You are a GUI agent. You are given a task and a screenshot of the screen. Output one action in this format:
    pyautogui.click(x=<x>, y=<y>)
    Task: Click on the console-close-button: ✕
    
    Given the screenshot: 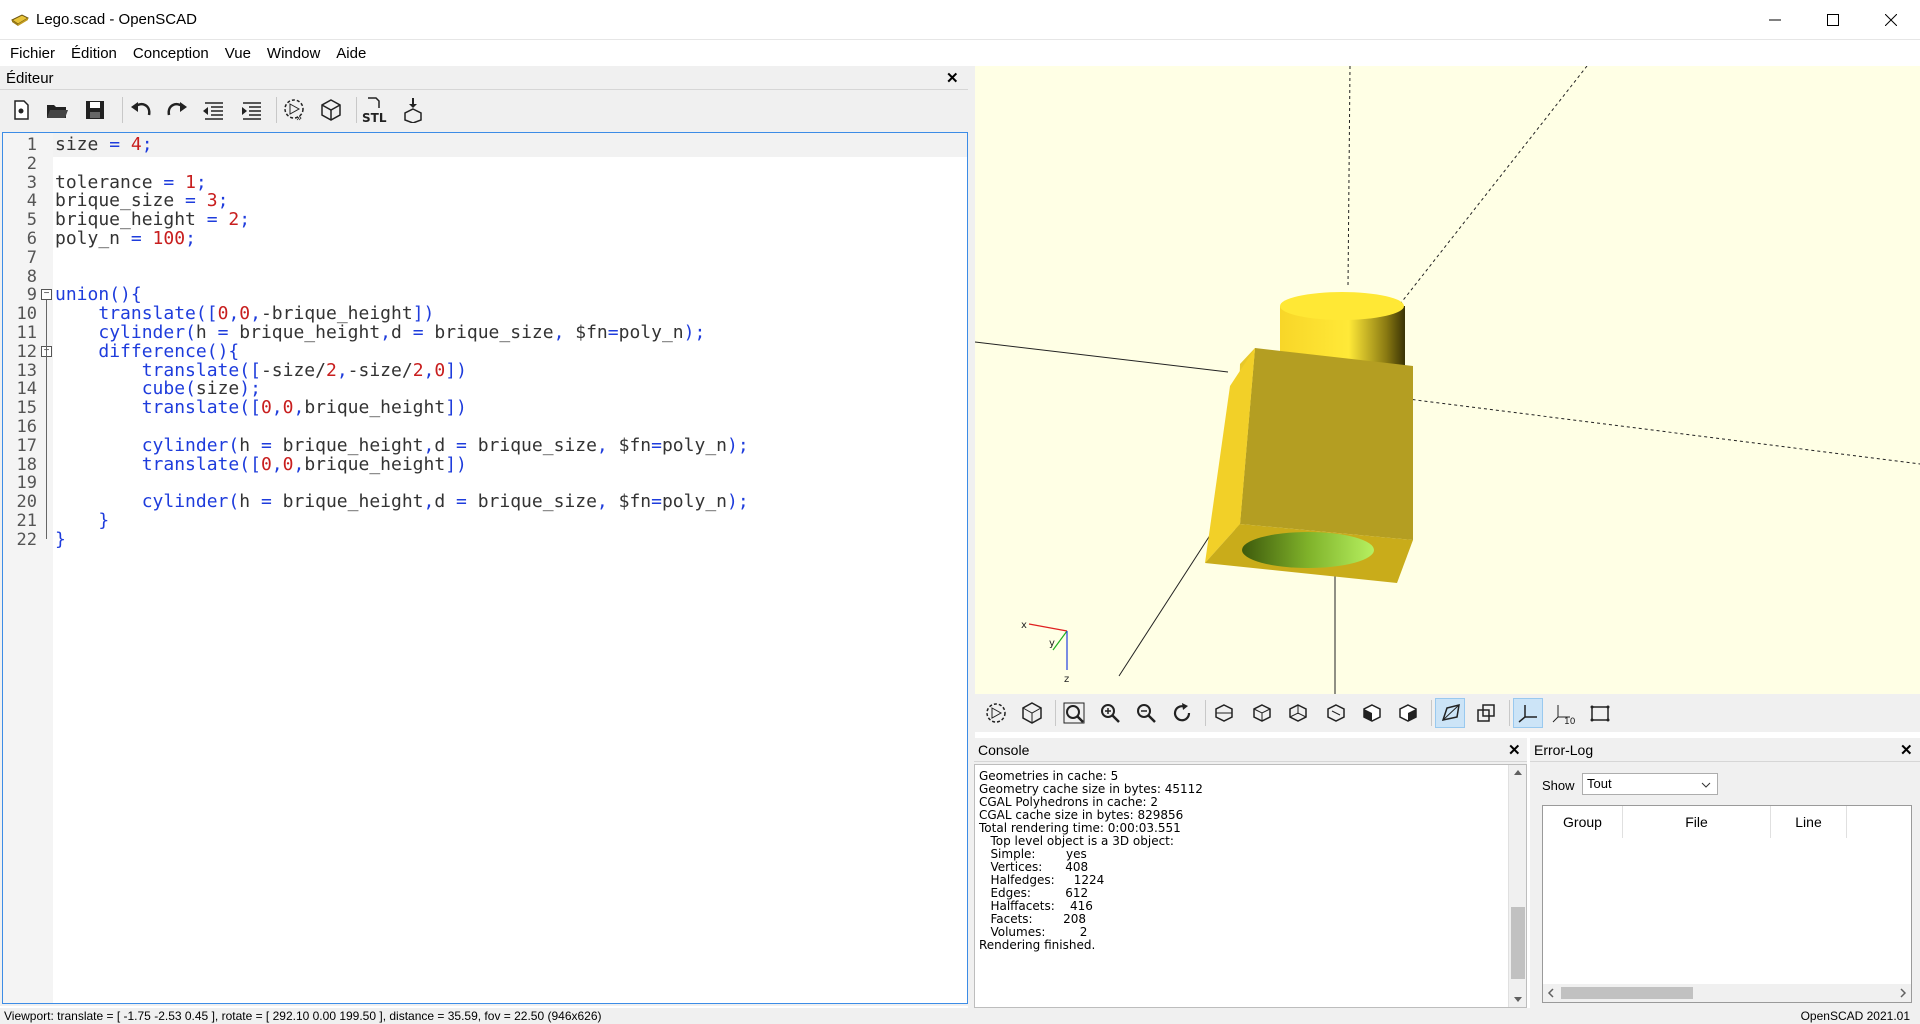 What is the action you would take?
    pyautogui.click(x=1514, y=750)
    